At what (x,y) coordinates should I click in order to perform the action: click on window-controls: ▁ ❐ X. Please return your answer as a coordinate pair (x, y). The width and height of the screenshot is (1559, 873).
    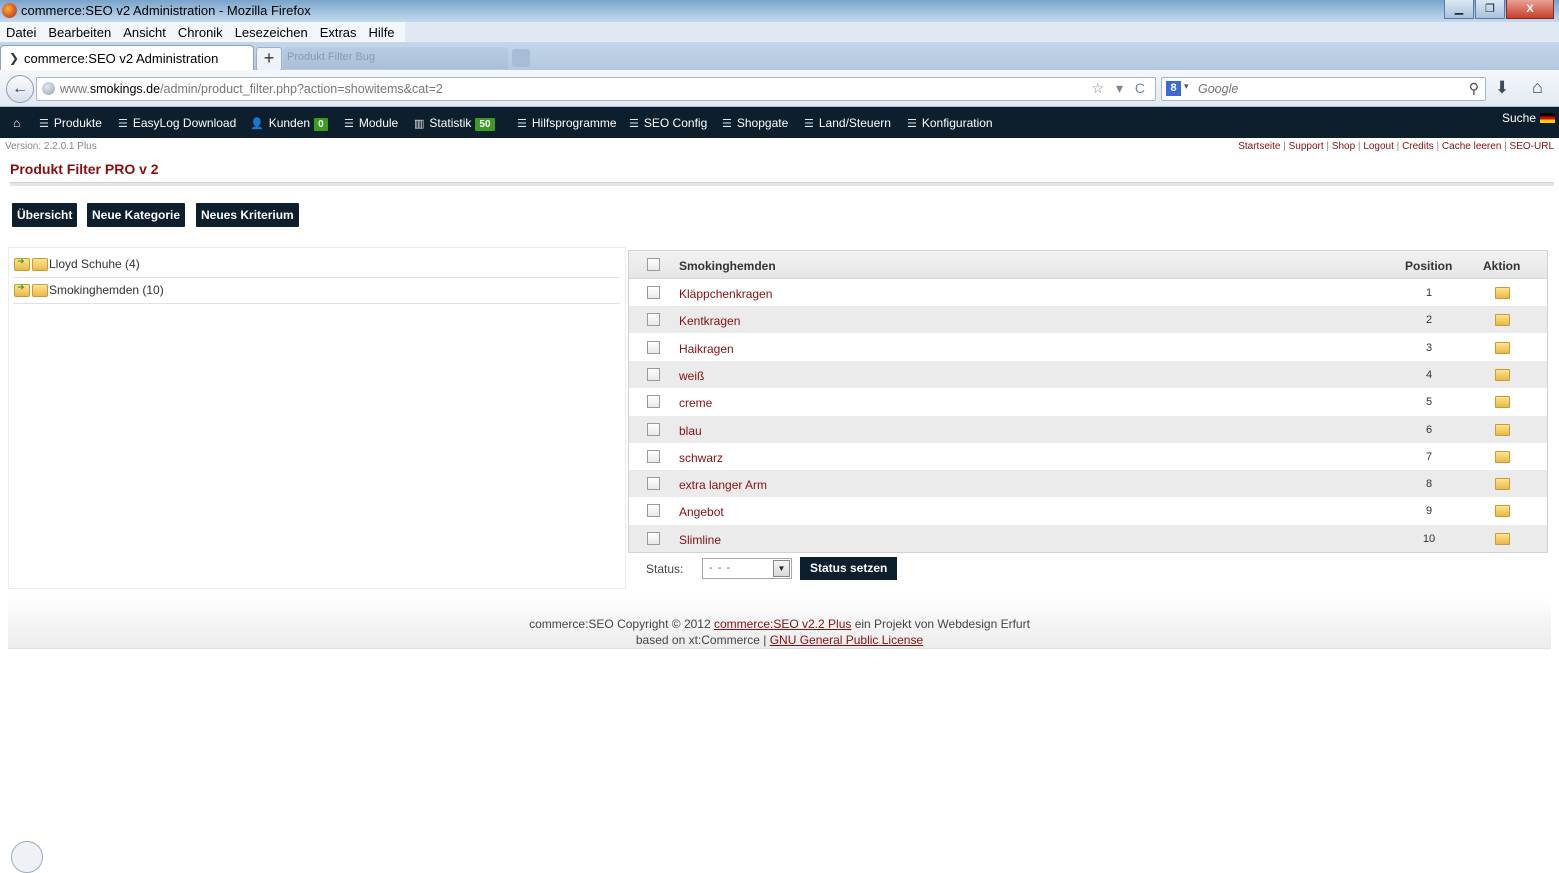
    Looking at the image, I should click on (1498, 9).